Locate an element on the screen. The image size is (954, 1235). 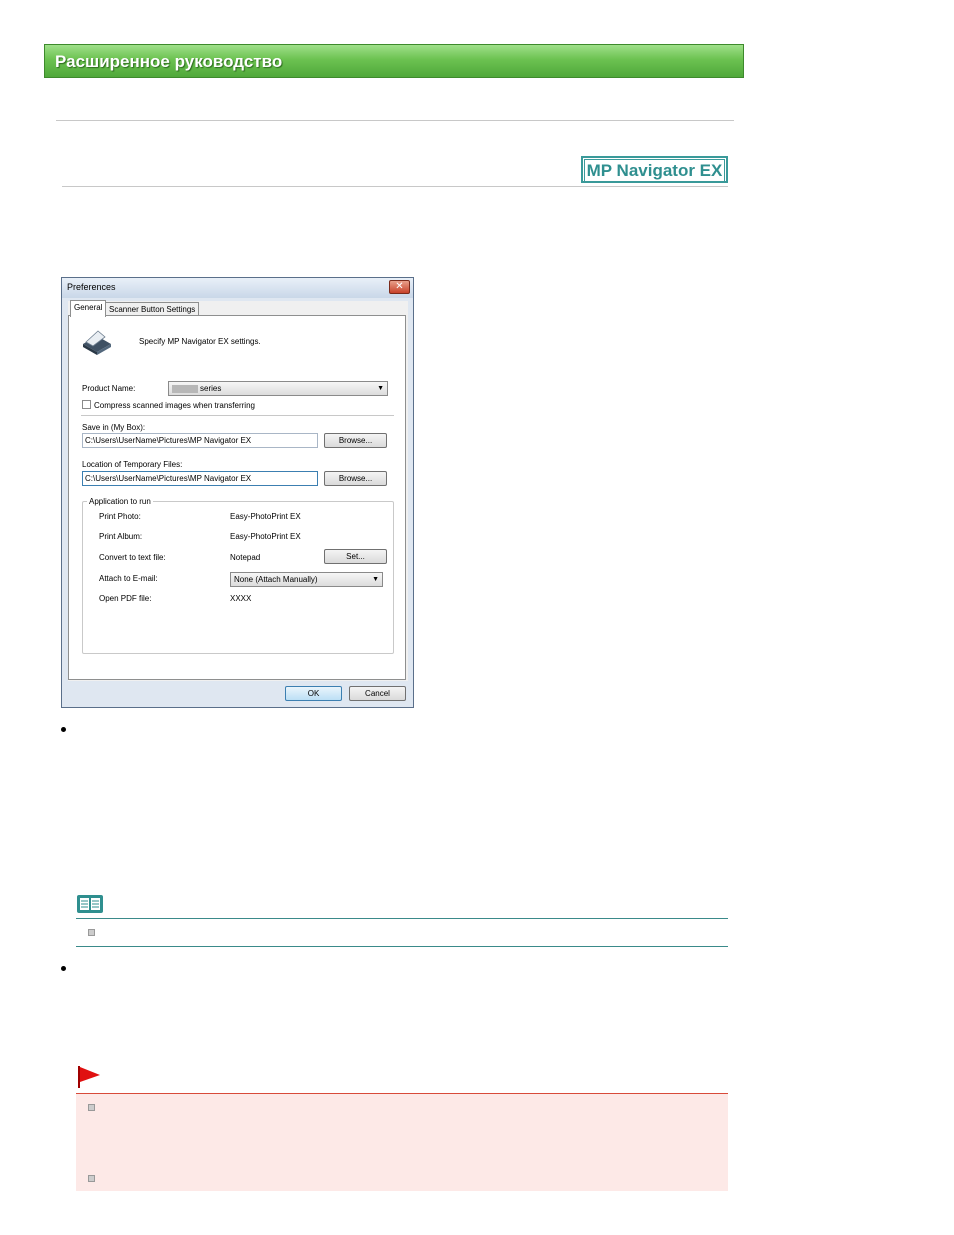
tab-scanner-button-settings: Scanner Button Settings is located at coordinates (152, 309).